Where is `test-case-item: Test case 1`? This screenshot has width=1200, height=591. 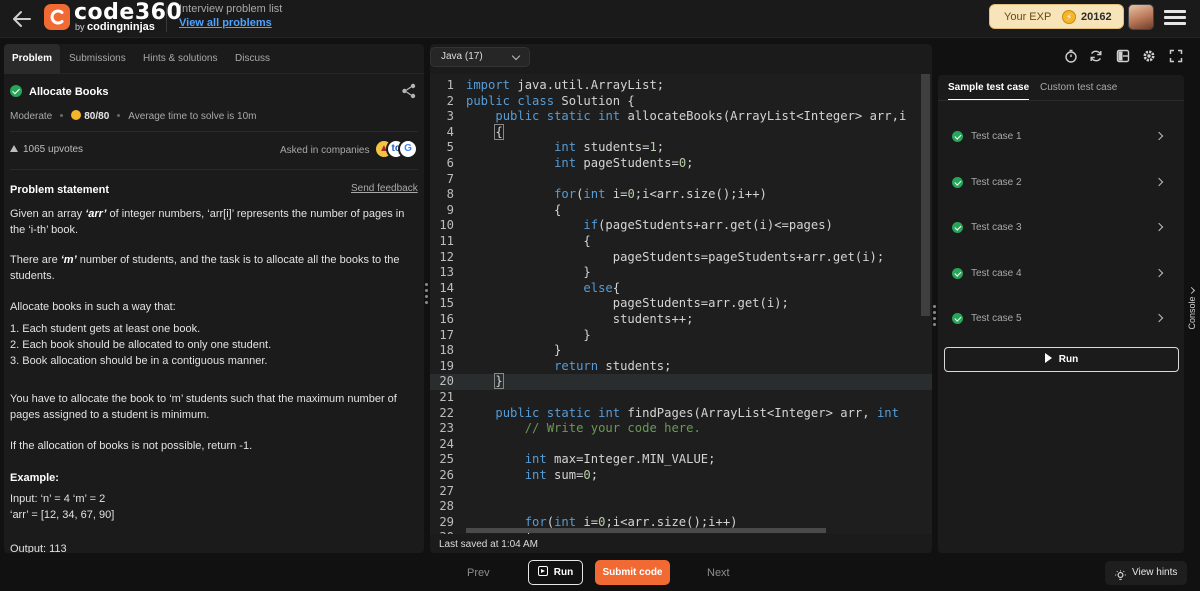 test-case-item: Test case 1 is located at coordinates (1063, 137).